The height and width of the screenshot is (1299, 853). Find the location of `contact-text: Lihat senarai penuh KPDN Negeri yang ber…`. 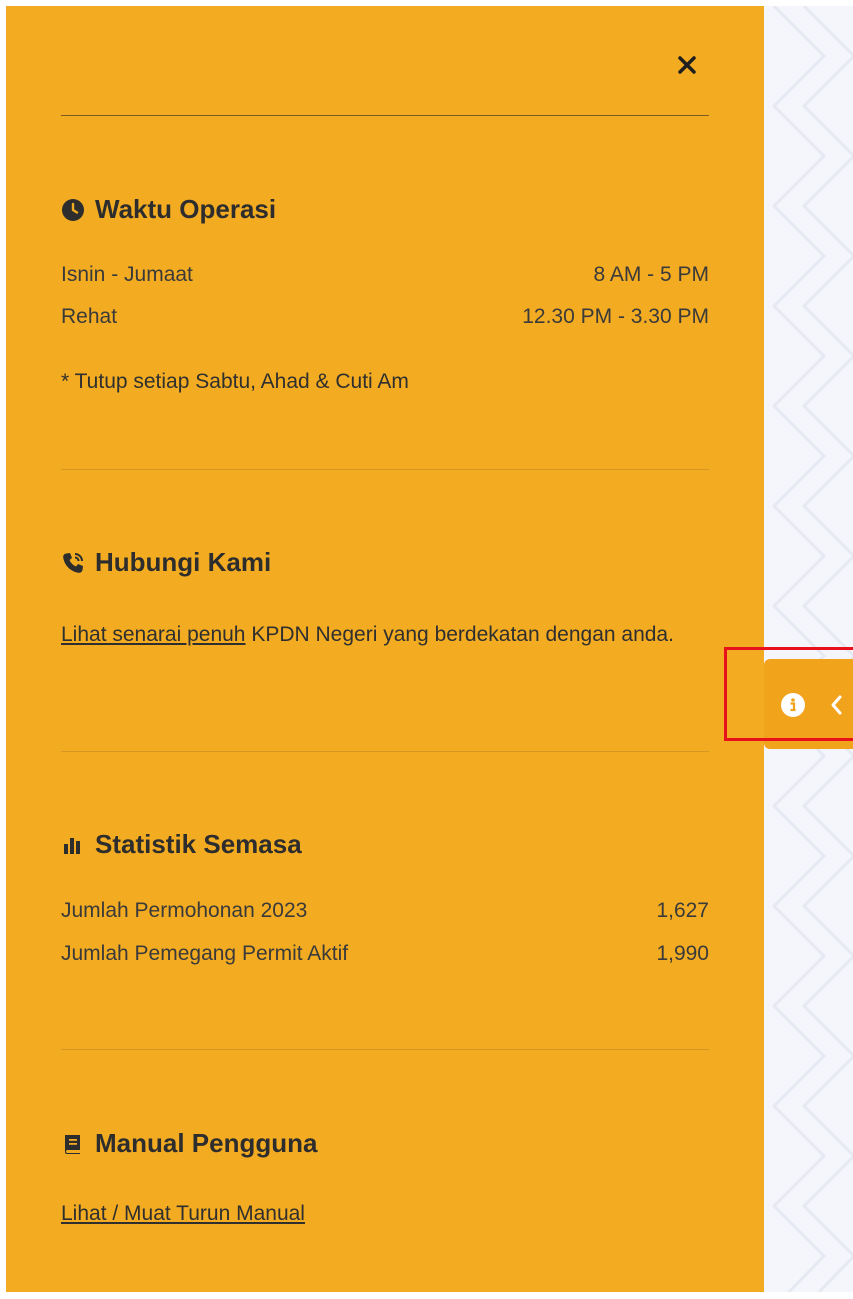

contact-text: Lihat senarai penuh KPDN Negeri yang ber… is located at coordinates (391, 634).